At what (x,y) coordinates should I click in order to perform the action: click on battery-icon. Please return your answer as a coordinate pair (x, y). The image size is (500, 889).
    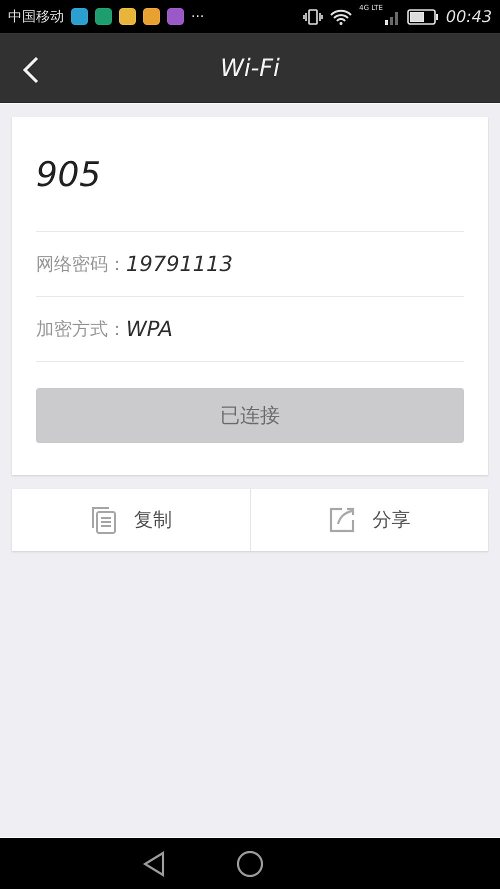
    Looking at the image, I should click on (422, 16).